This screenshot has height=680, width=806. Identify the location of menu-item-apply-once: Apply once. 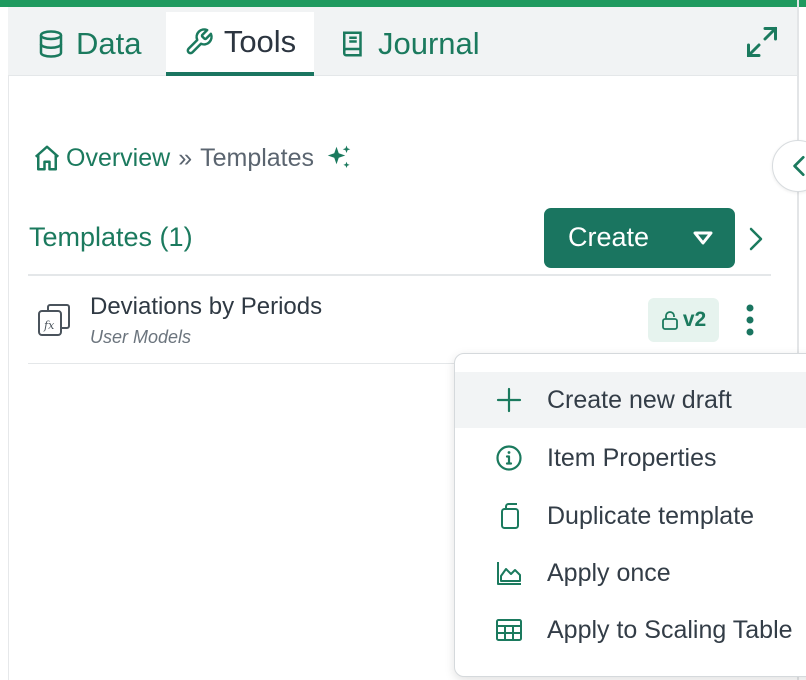
(630, 573).